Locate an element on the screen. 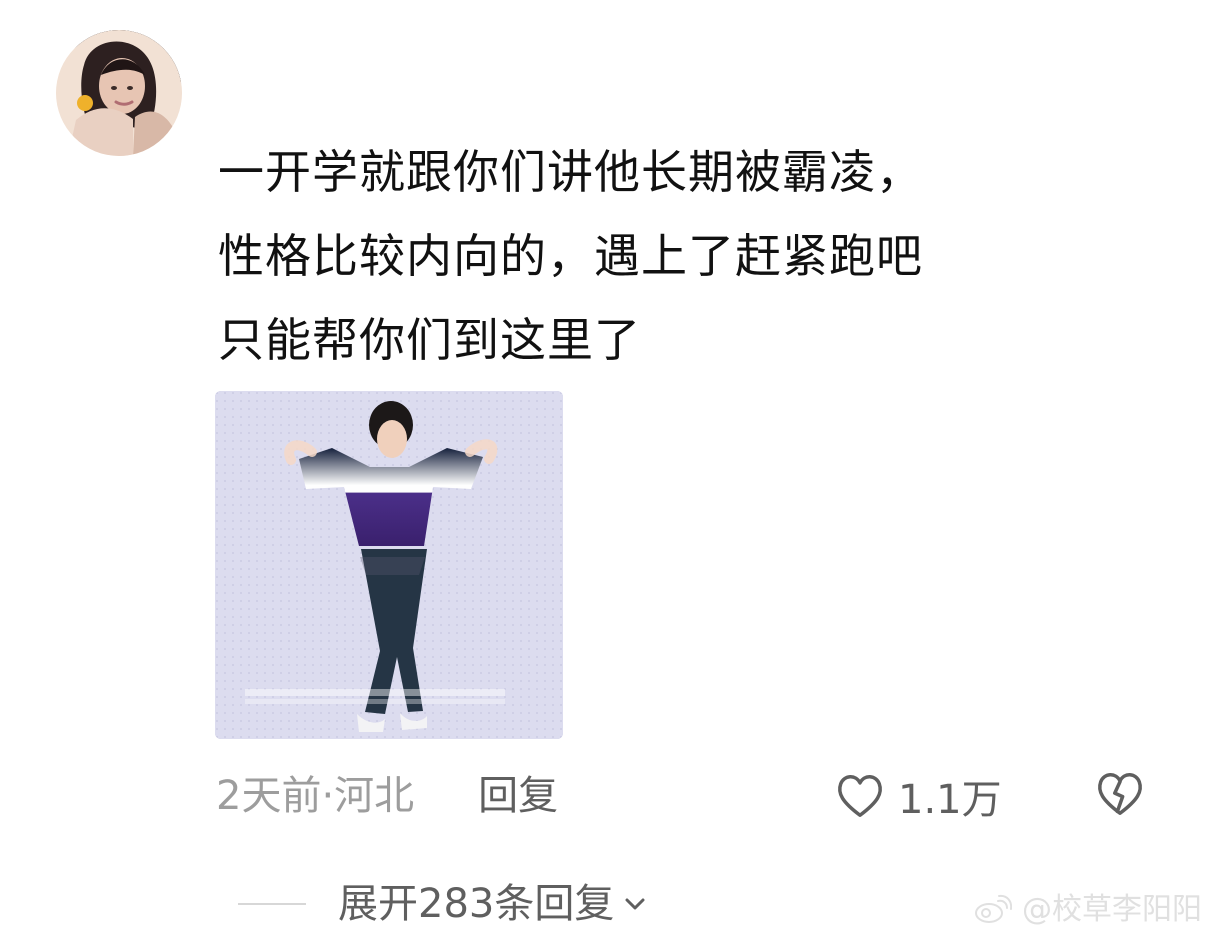 The height and width of the screenshot is (944, 1216). chevron-down-icon is located at coordinates (635, 904).